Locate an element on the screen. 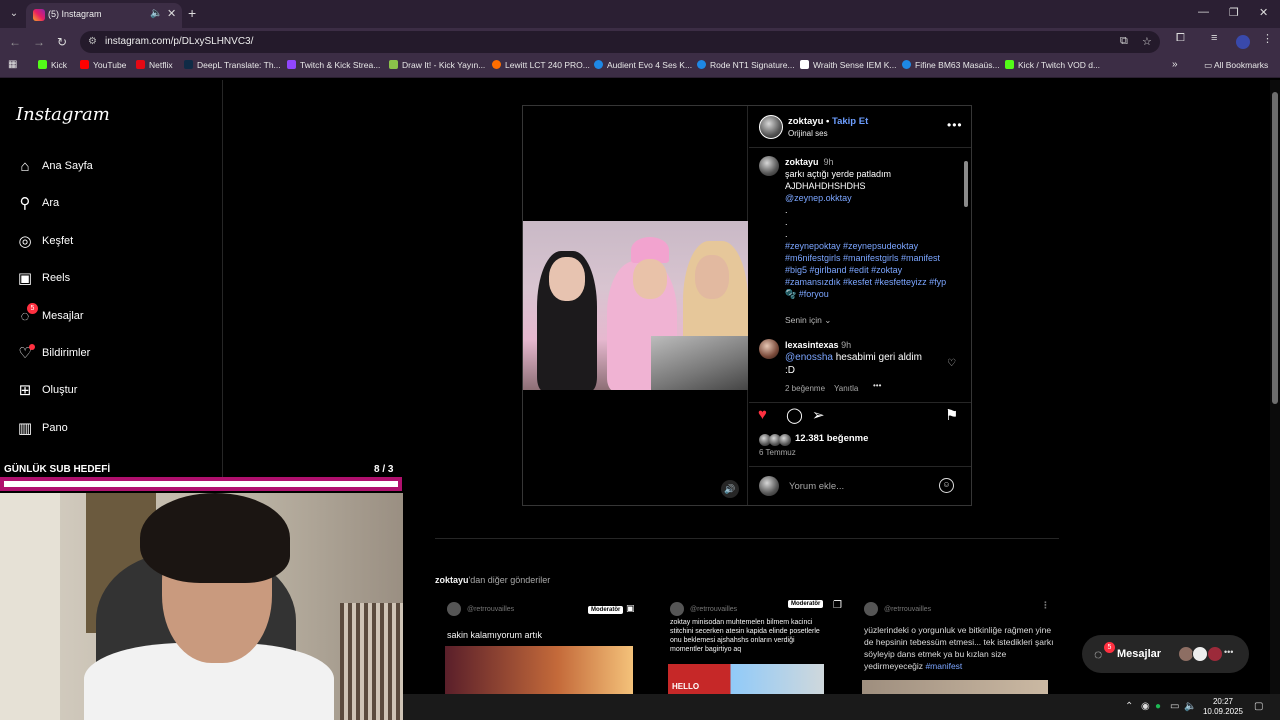  bookmark-star-icon: ☆ is located at coordinates (1147, 41).